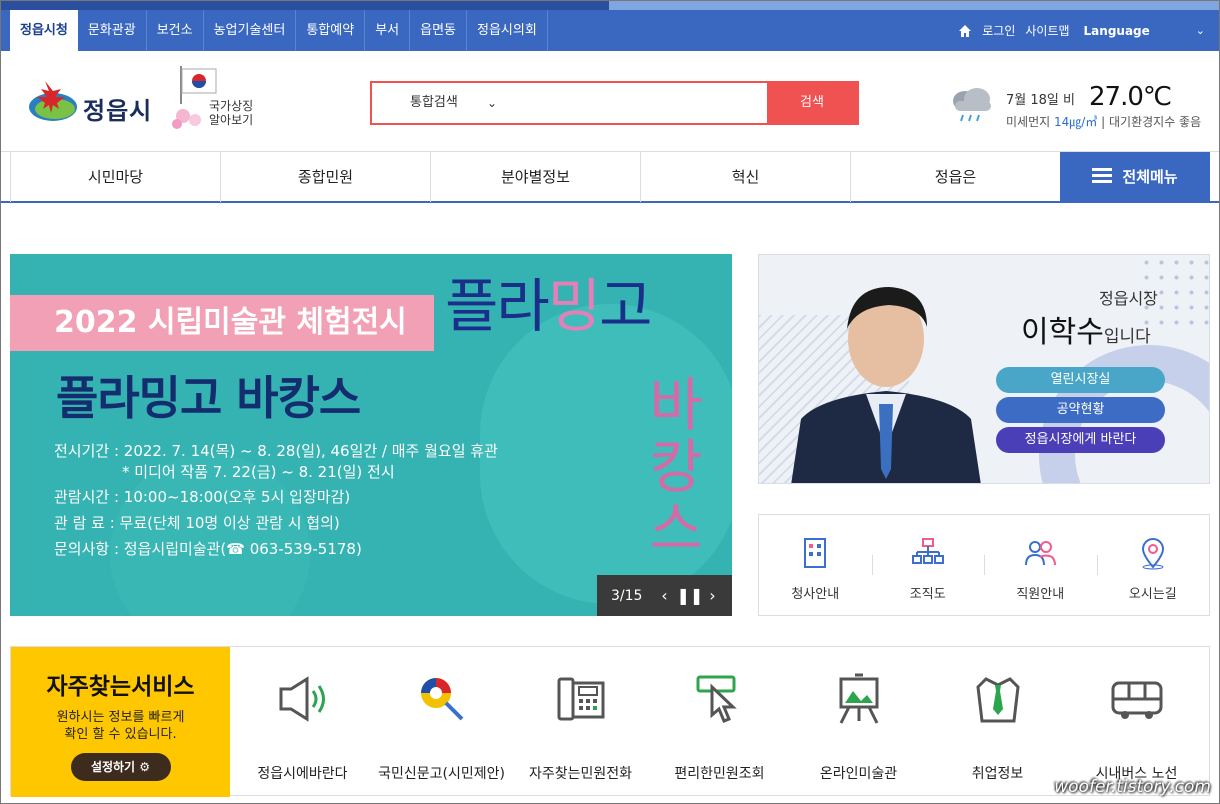 Image resolution: width=1220 pixels, height=804 pixels. Describe the element at coordinates (1081, 30) in the screenshot. I see `top-links: 로그인 사이트맵 Language ⌄` at that location.